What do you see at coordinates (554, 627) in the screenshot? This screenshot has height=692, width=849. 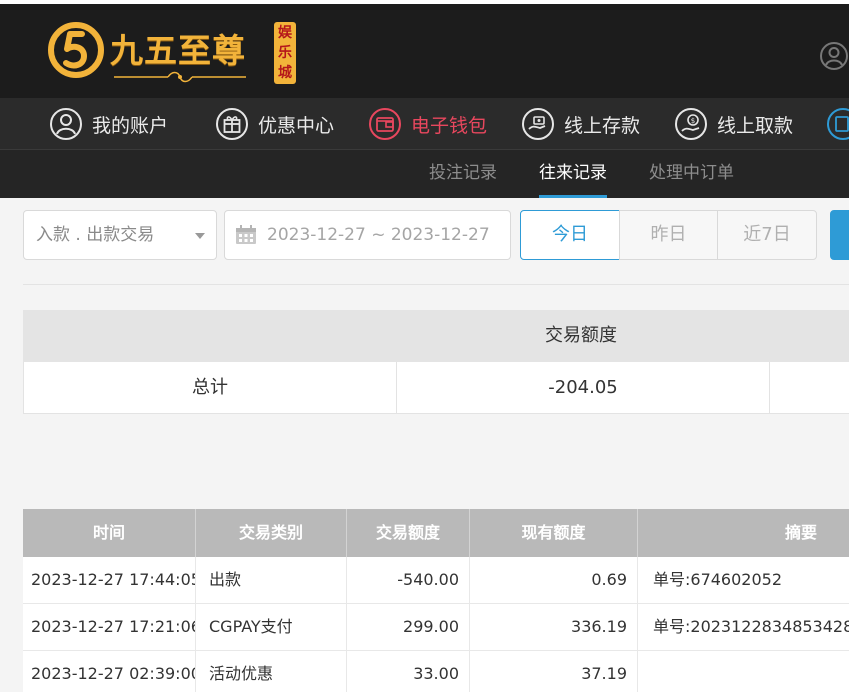 I see `cell-balance: 336.19` at bounding box center [554, 627].